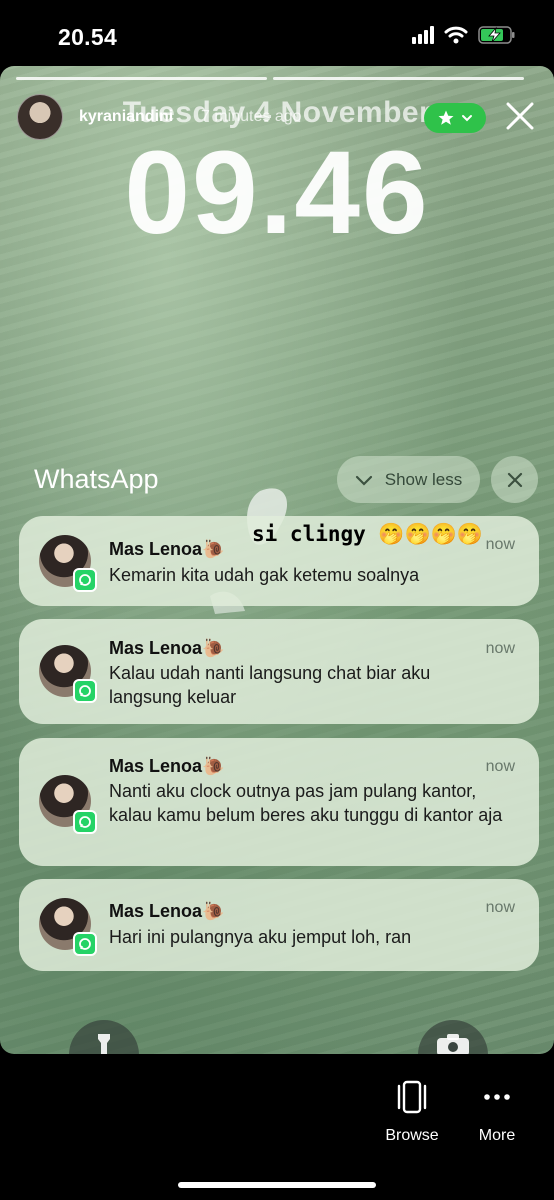 The width and height of the screenshot is (554, 1200). I want to click on story-bottom-bar: Browse More, so click(277, 1127).